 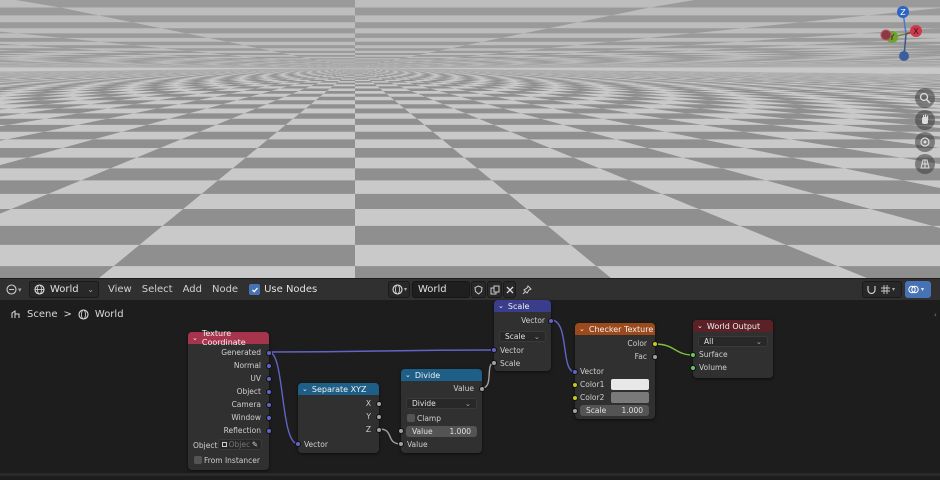 I want to click on socket-uv, so click(x=269, y=379).